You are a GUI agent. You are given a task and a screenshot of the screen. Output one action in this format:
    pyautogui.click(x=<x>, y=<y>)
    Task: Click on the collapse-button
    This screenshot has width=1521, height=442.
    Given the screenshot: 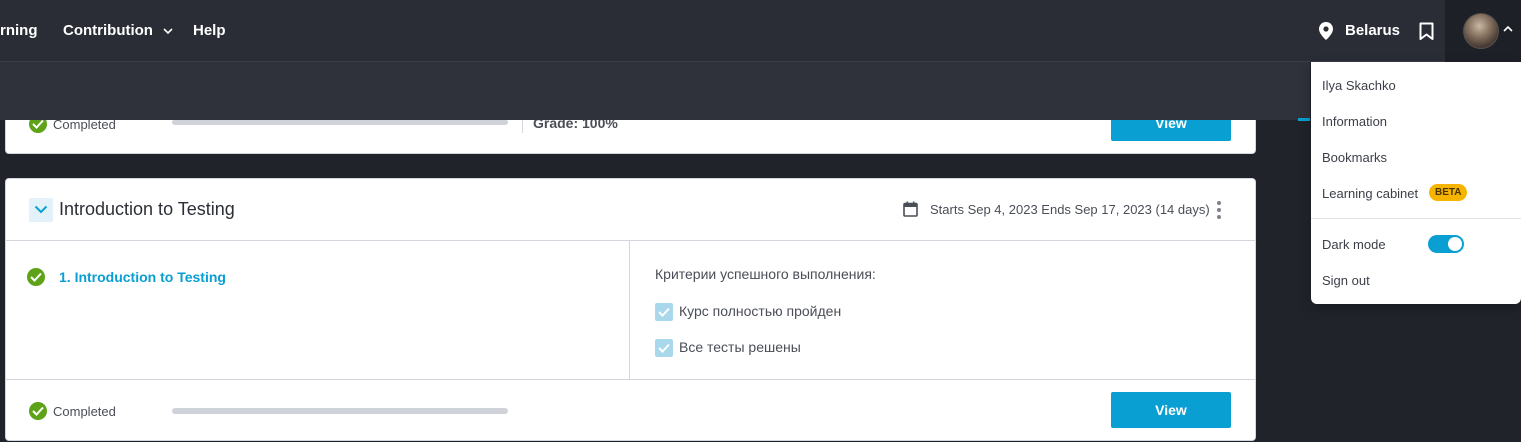 What is the action you would take?
    pyautogui.click(x=41, y=210)
    